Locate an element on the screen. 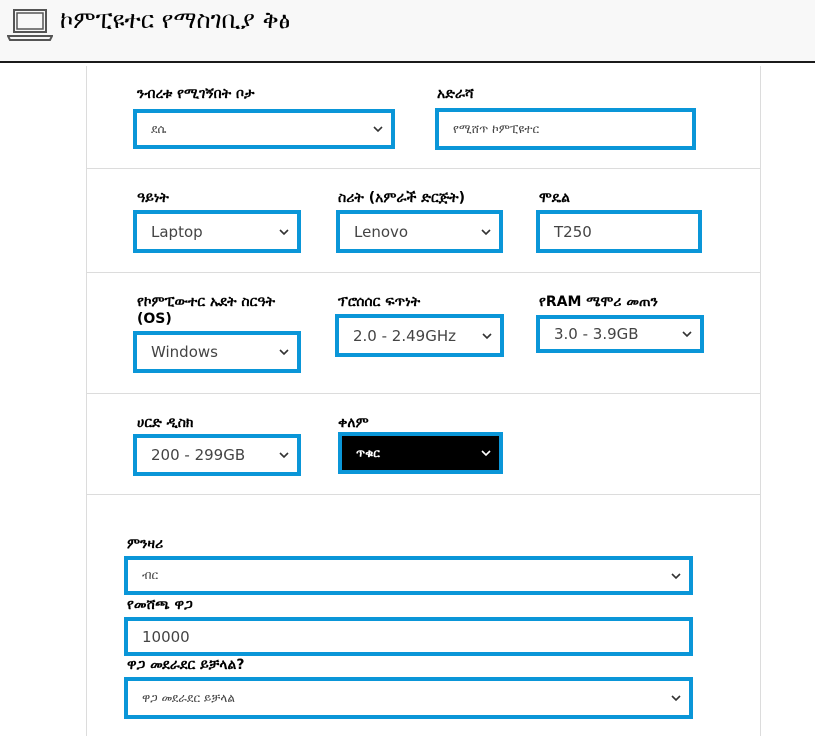 The height and width of the screenshot is (736, 815). laptop-icon is located at coordinates (30, 25).